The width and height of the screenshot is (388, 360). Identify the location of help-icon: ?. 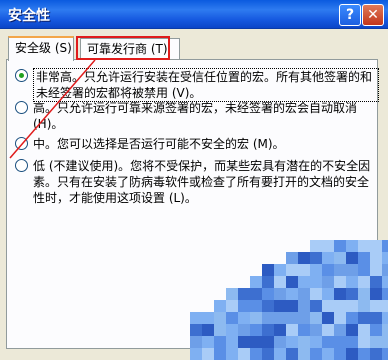
(350, 15).